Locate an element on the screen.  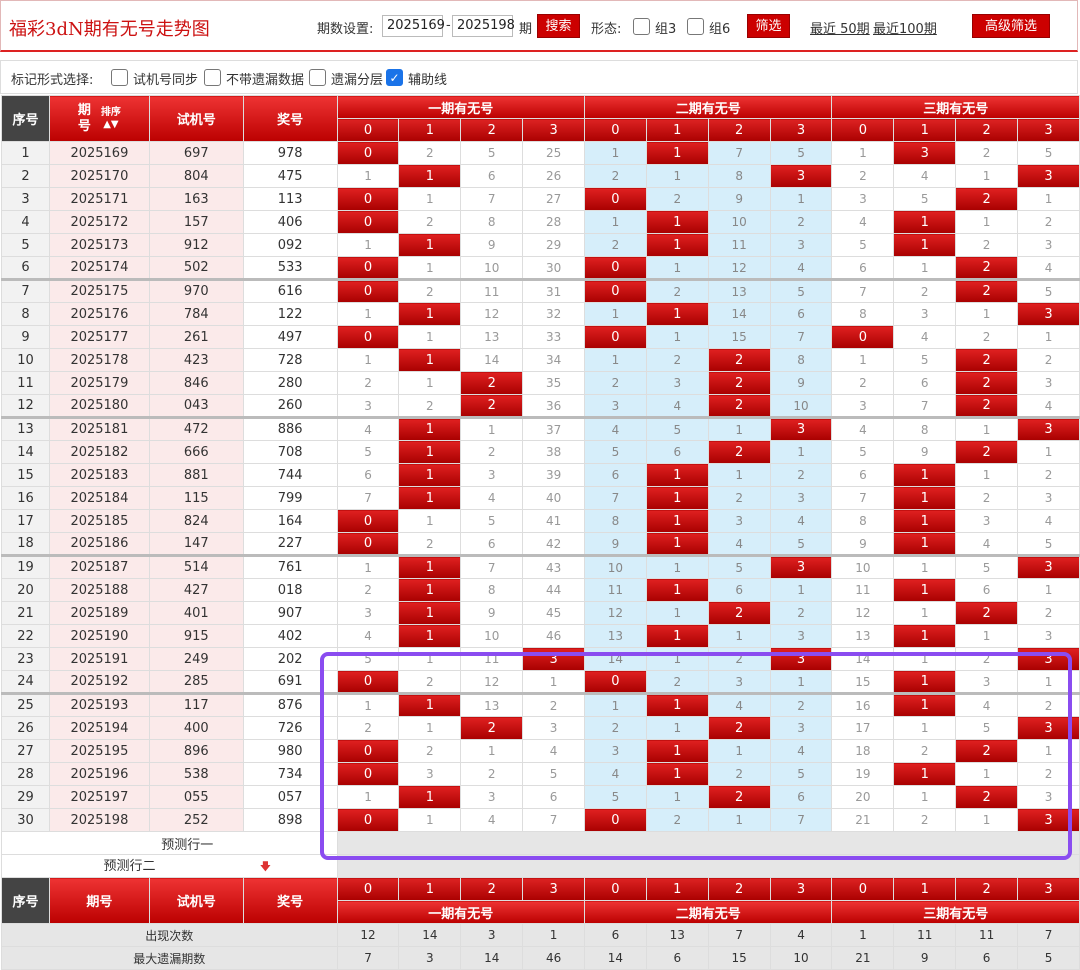
row-period: 2025182 is located at coordinates (99, 452).